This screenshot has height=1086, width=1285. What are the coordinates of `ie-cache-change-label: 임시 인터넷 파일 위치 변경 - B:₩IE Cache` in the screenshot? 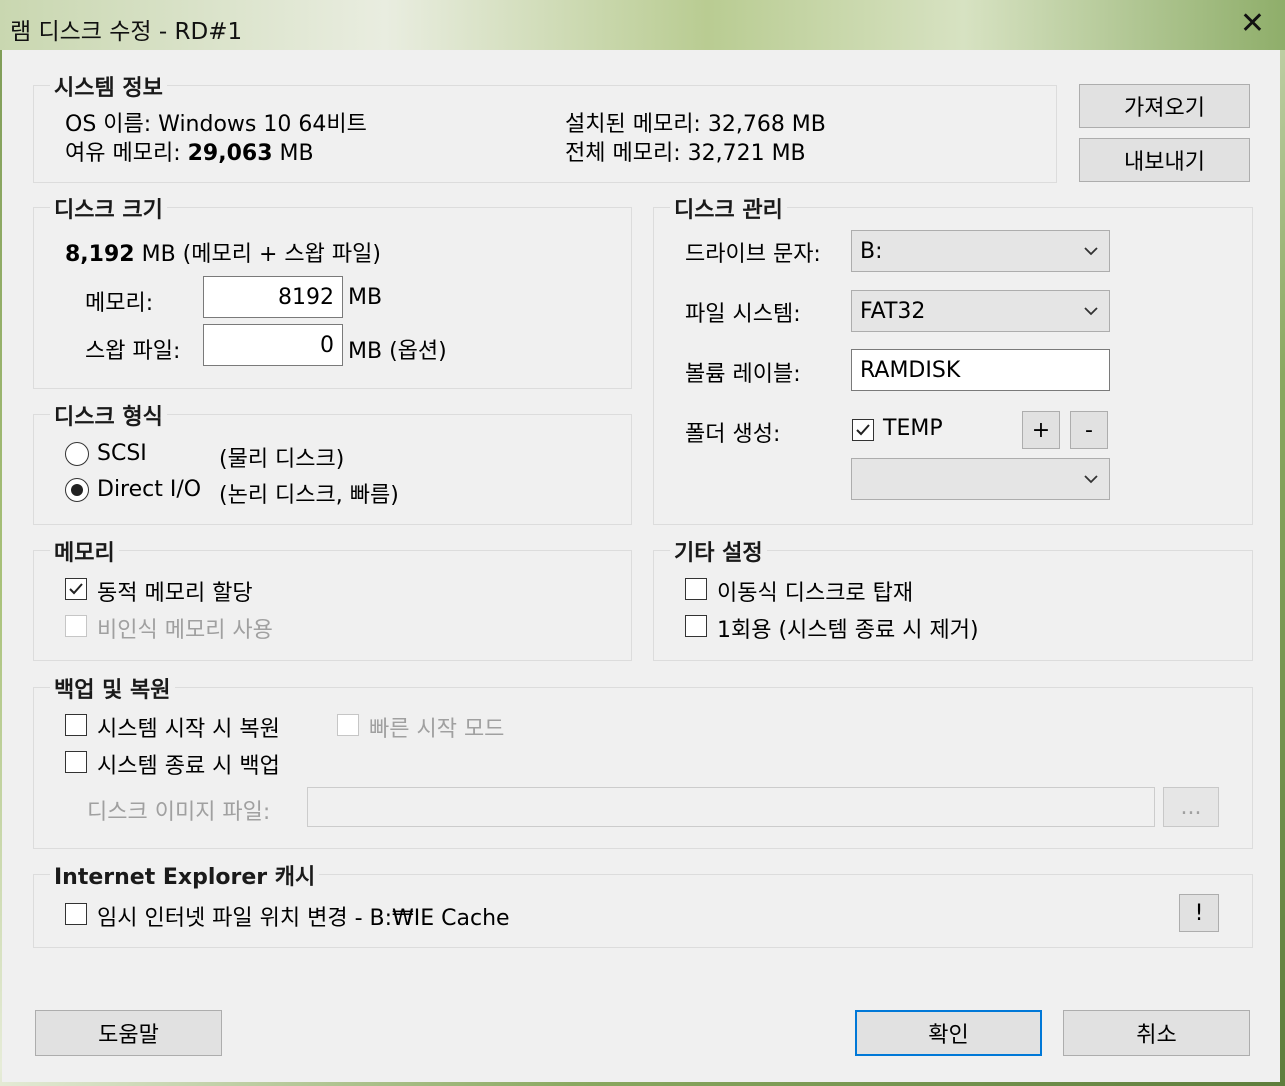 It's located at (303, 916).